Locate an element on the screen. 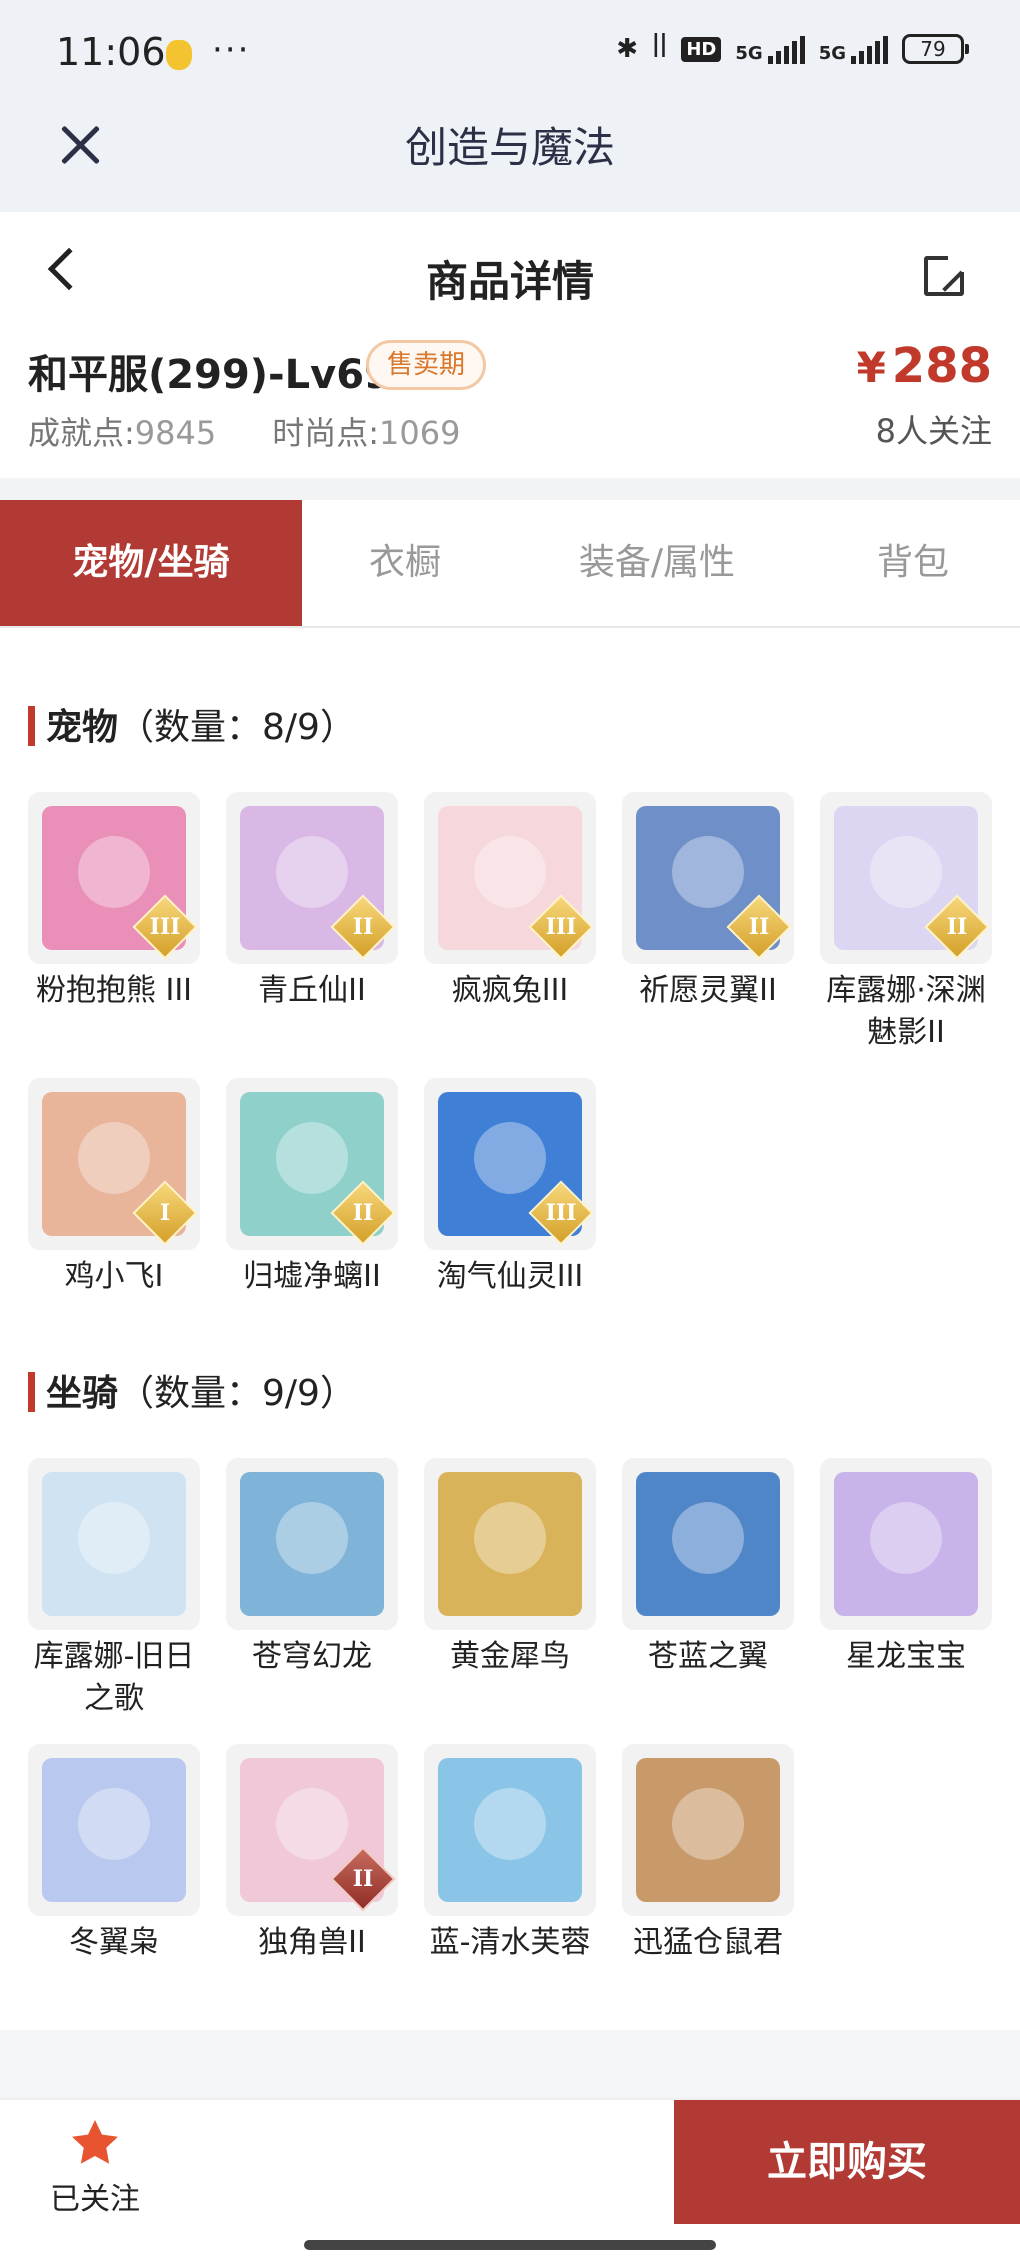 The width and height of the screenshot is (1020, 2267). mount-thumbnail: II is located at coordinates (312, 1830).